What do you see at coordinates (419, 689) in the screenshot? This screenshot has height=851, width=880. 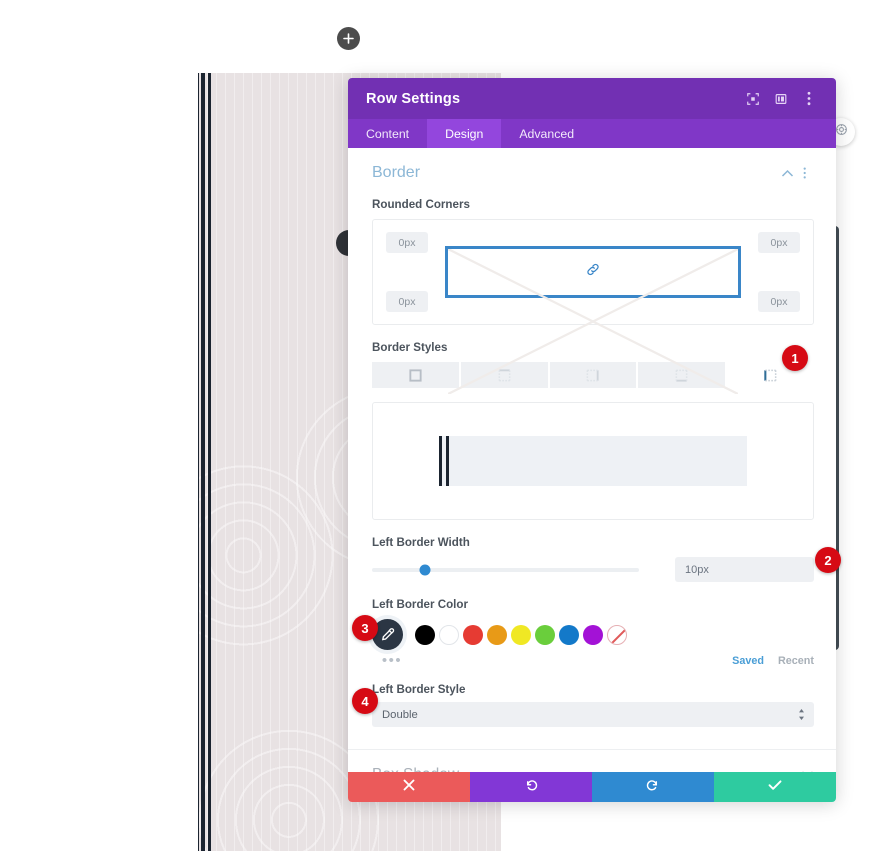 I see `left-border-style-label: Left Border Style` at bounding box center [419, 689].